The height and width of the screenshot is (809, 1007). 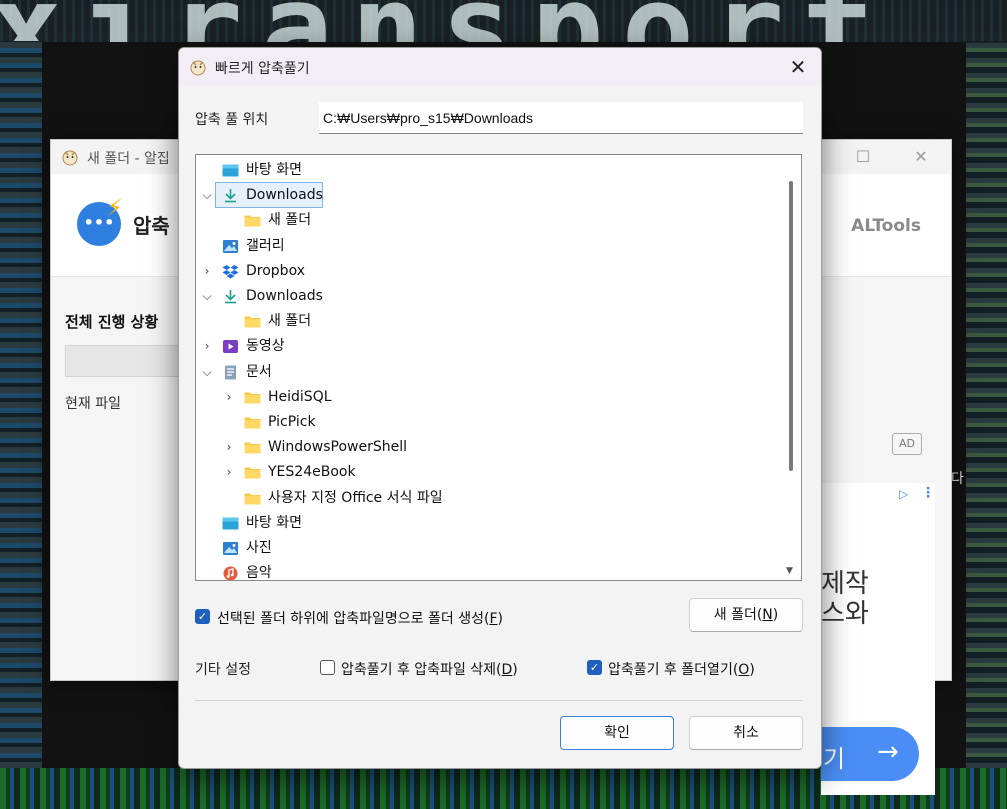 I want to click on dialog-titlebar: 빠르게 압축풀기 ✕, so click(x=500, y=67).